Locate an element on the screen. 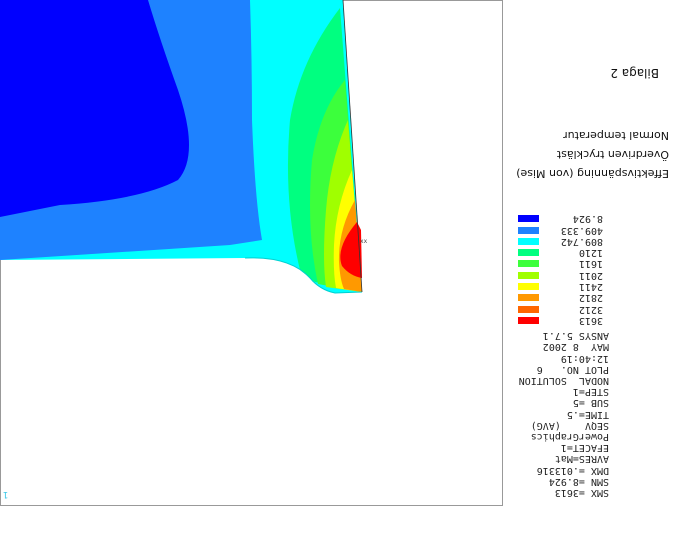 The height and width of the screenshot is (542, 673). legend-value: 1210 is located at coordinates (590, 253).